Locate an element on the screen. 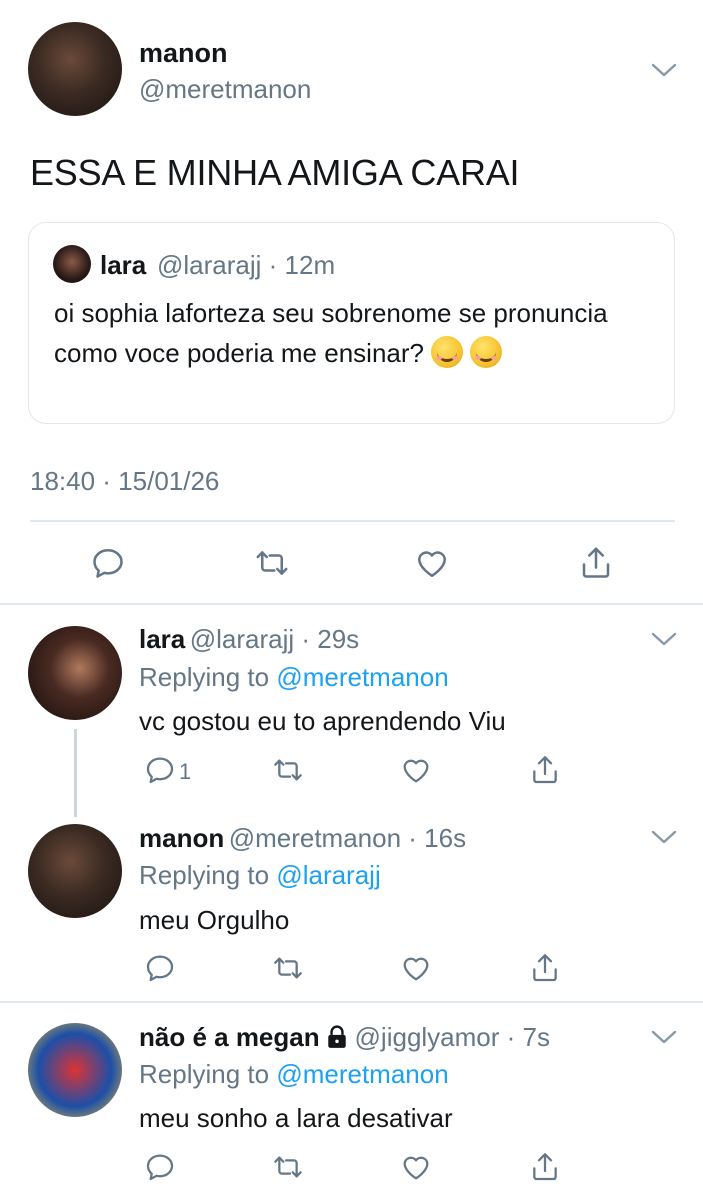 This screenshot has width=703, height=1200. tweet-text: ESSA E MINHA AMIGA CARAI is located at coordinates (275, 172).